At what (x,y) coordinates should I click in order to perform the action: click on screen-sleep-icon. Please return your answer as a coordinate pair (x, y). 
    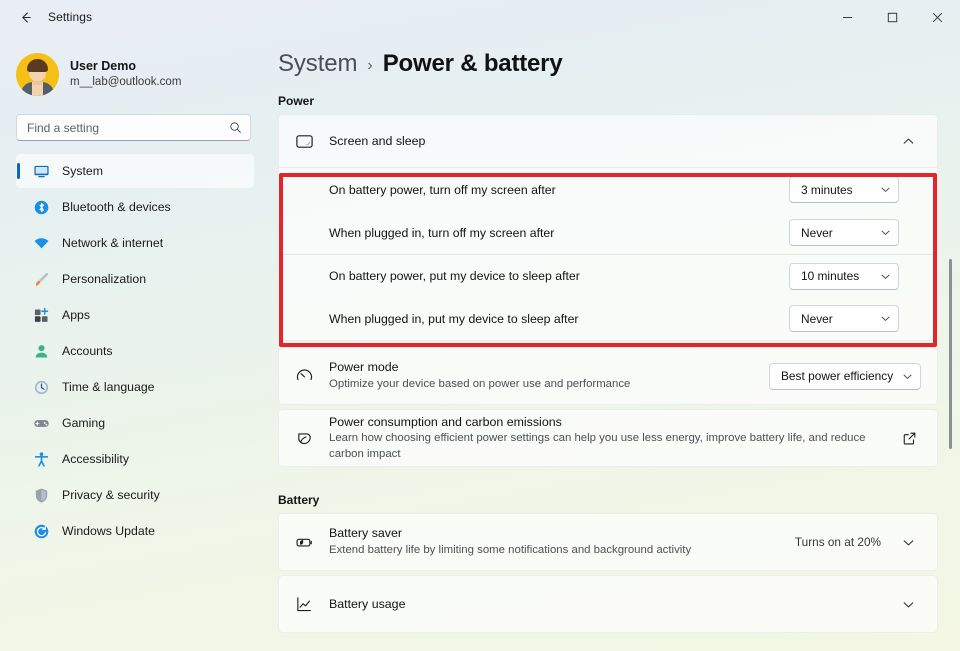
    Looking at the image, I should click on (304, 141).